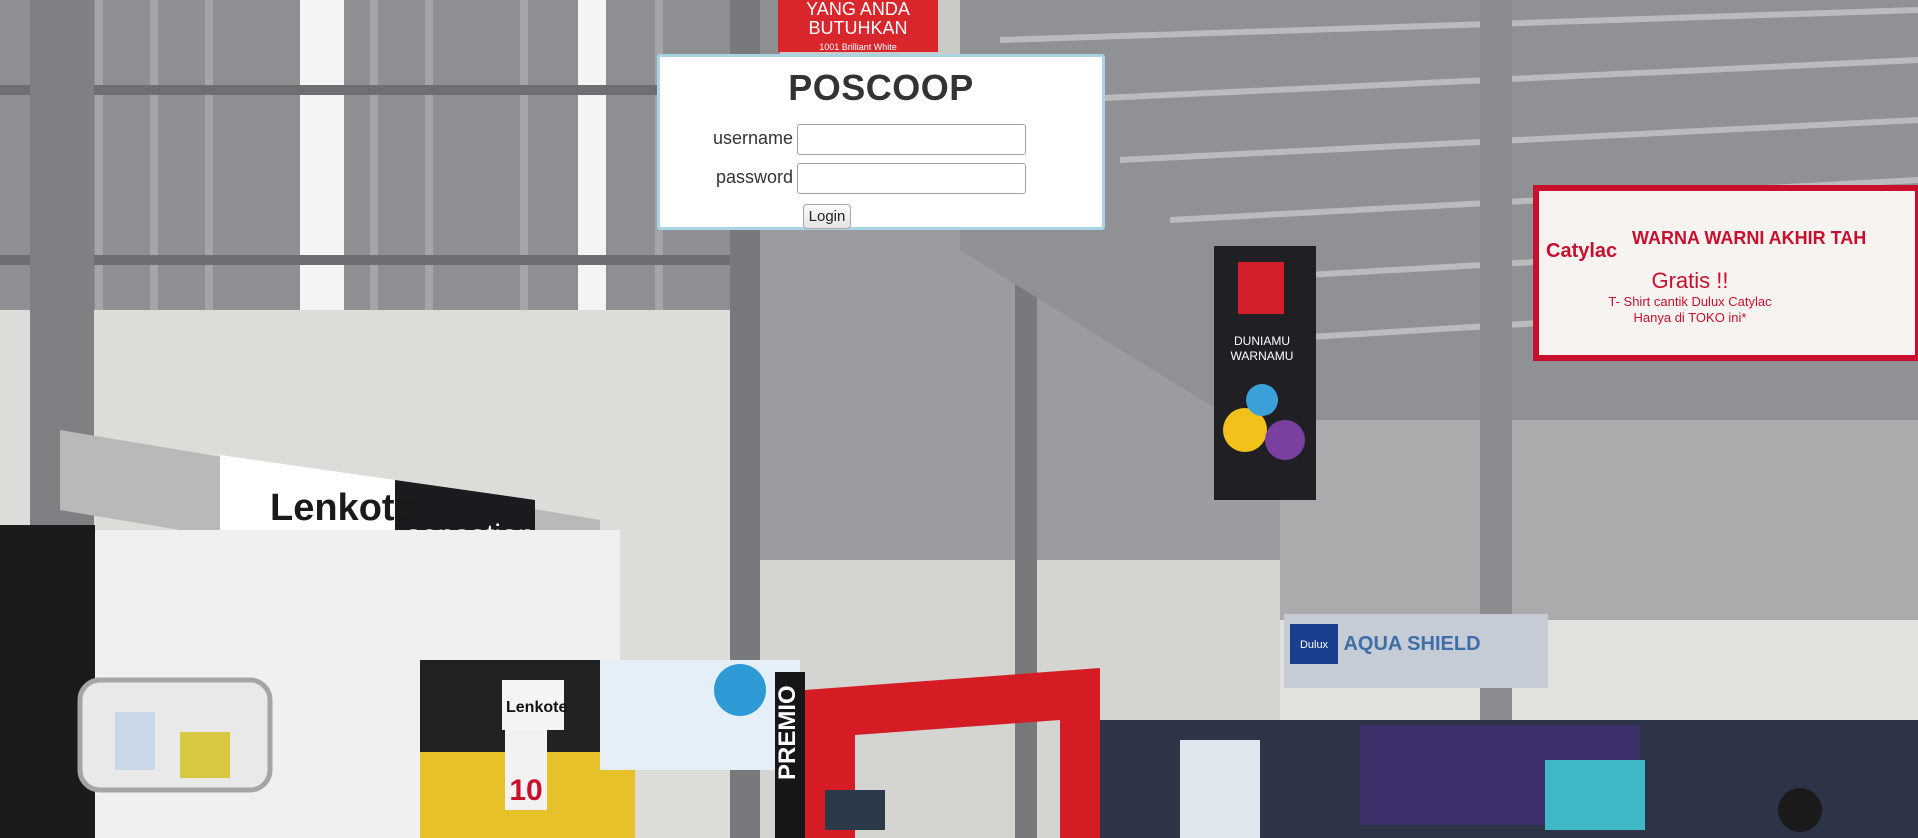 The height and width of the screenshot is (838, 1918). What do you see at coordinates (343, 508) in the screenshot?
I see `lenkote-brand-text: Lenkote` at bounding box center [343, 508].